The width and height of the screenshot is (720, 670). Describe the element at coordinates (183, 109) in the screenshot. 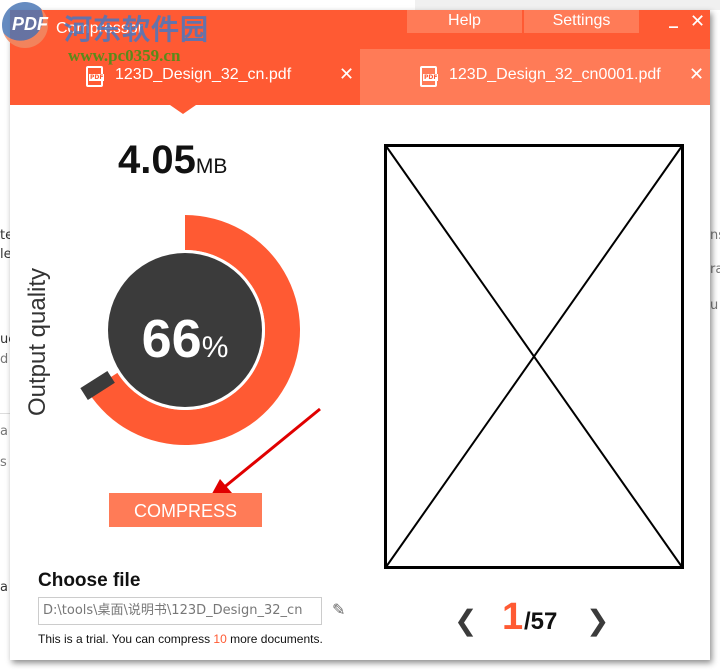

I see `active-tab-pointer` at that location.